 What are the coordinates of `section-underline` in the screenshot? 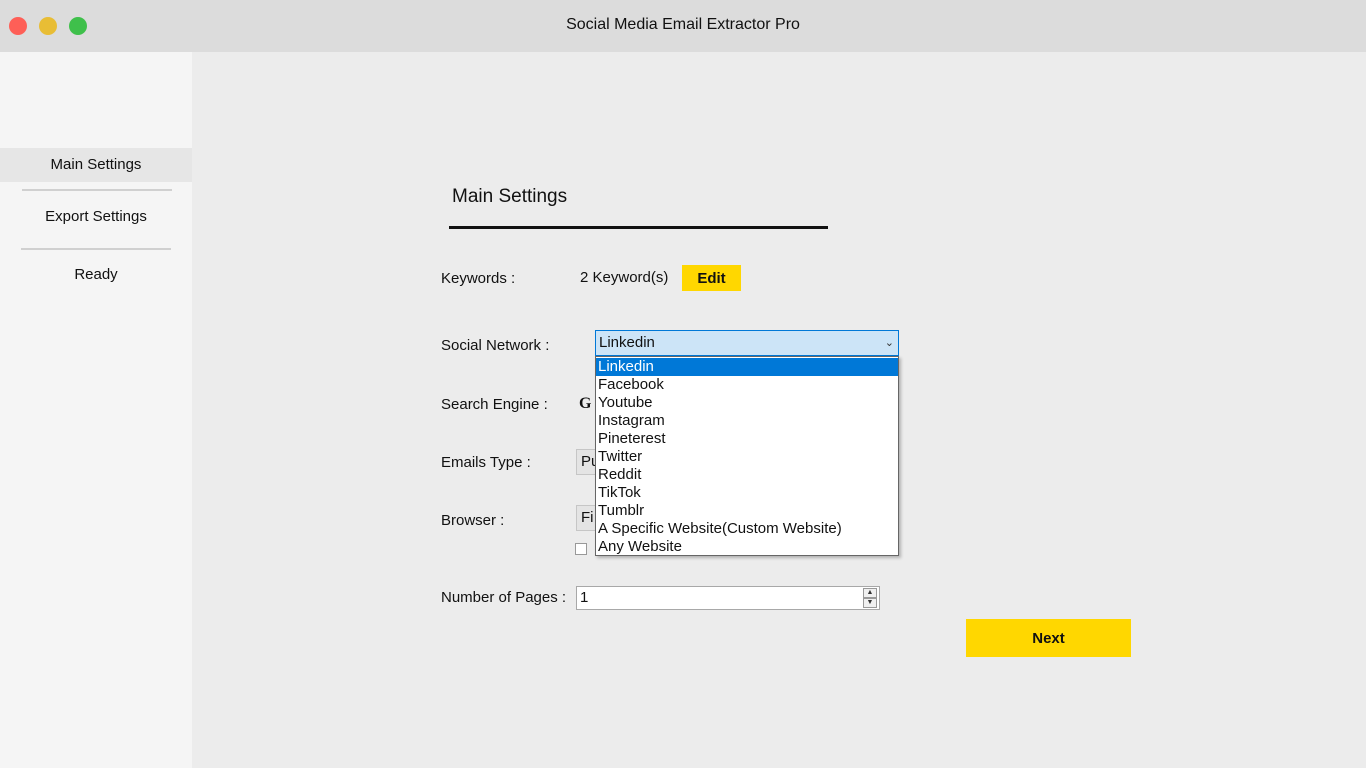 It's located at (638, 227).